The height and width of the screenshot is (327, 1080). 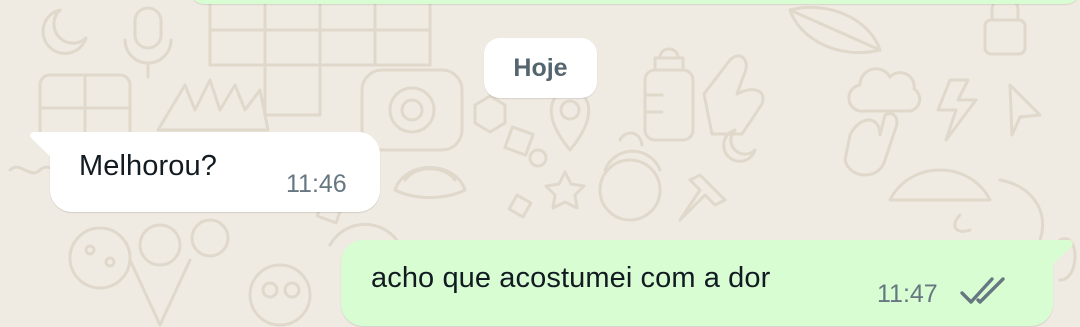 What do you see at coordinates (571, 278) in the screenshot?
I see `message-text: acho que acostumei com a dor` at bounding box center [571, 278].